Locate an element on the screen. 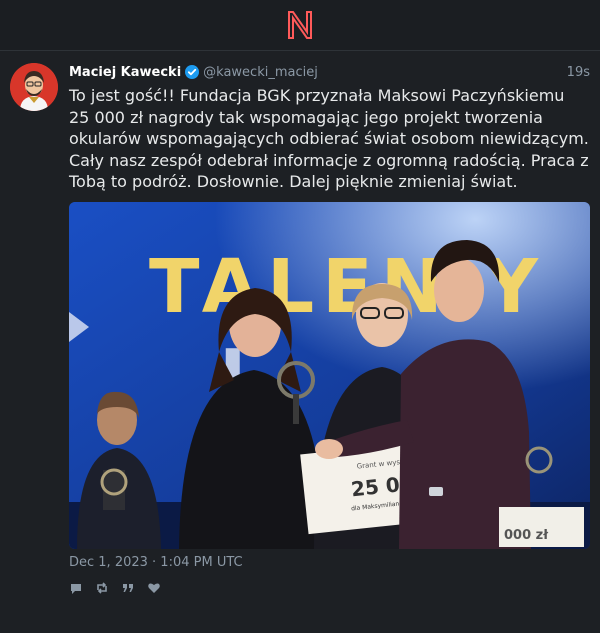 The width and height of the screenshot is (600, 633). tweet-actions is located at coordinates (329, 588).